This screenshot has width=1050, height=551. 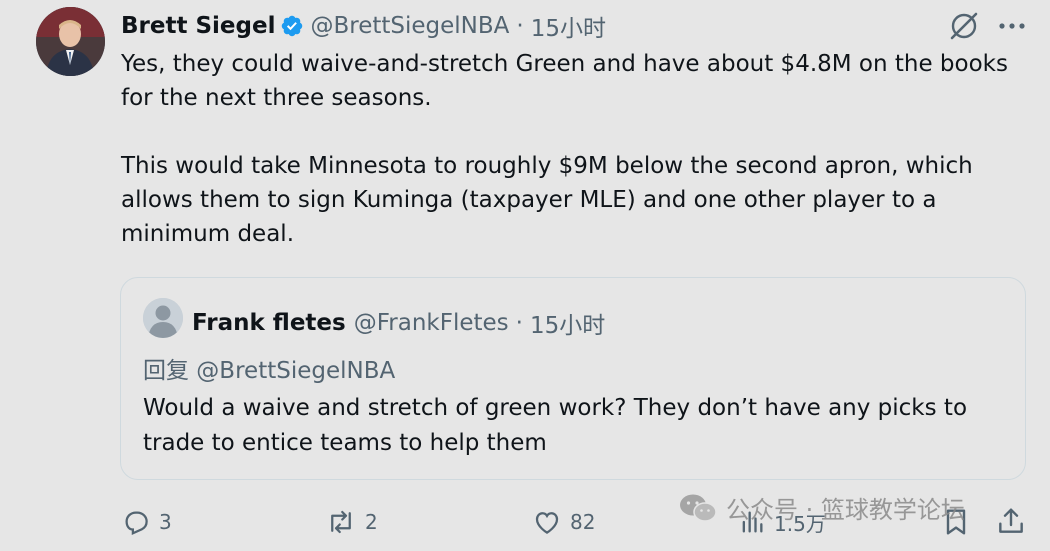 What do you see at coordinates (165, 522) in the screenshot?
I see `reply-count: 3` at bounding box center [165, 522].